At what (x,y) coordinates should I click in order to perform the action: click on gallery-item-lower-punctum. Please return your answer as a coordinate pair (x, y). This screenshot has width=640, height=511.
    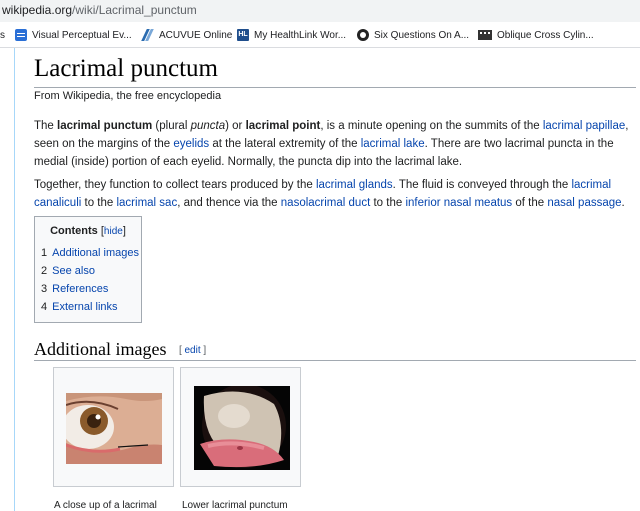
    Looking at the image, I should click on (240, 427).